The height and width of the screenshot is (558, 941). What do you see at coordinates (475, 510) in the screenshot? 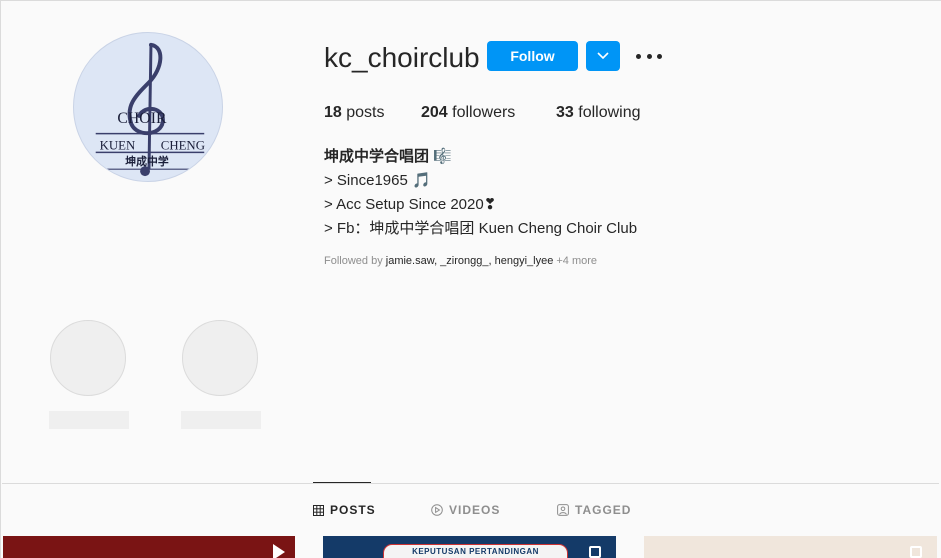
I see `tab-label: VIDEOS` at bounding box center [475, 510].